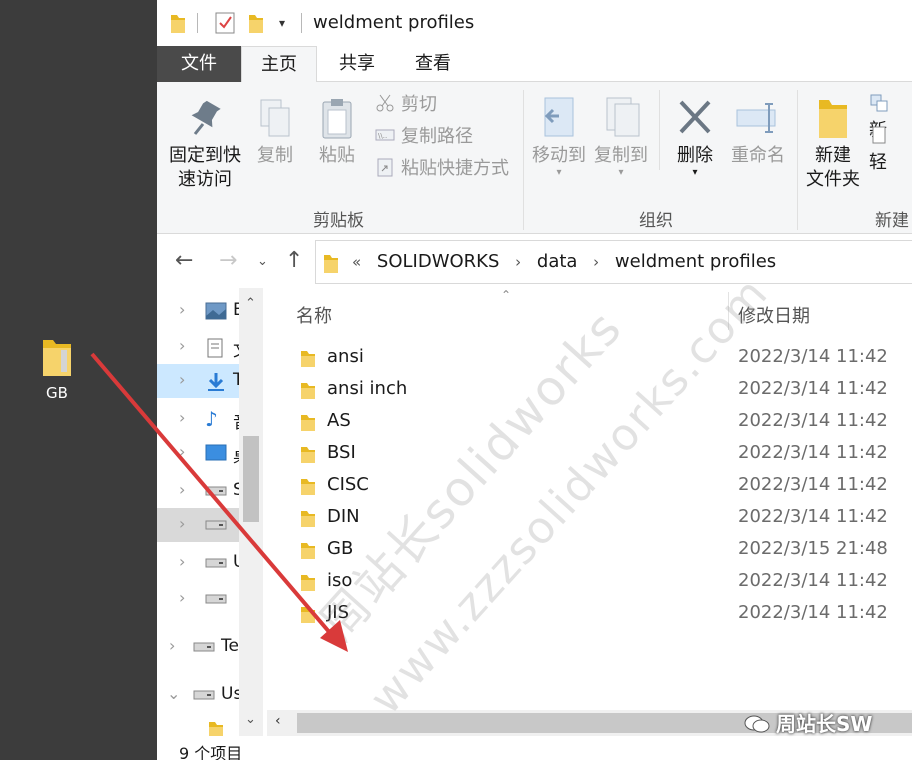 Image resolution: width=912 pixels, height=760 pixels. I want to click on scroll-down-icon: ⌄, so click(250, 719).